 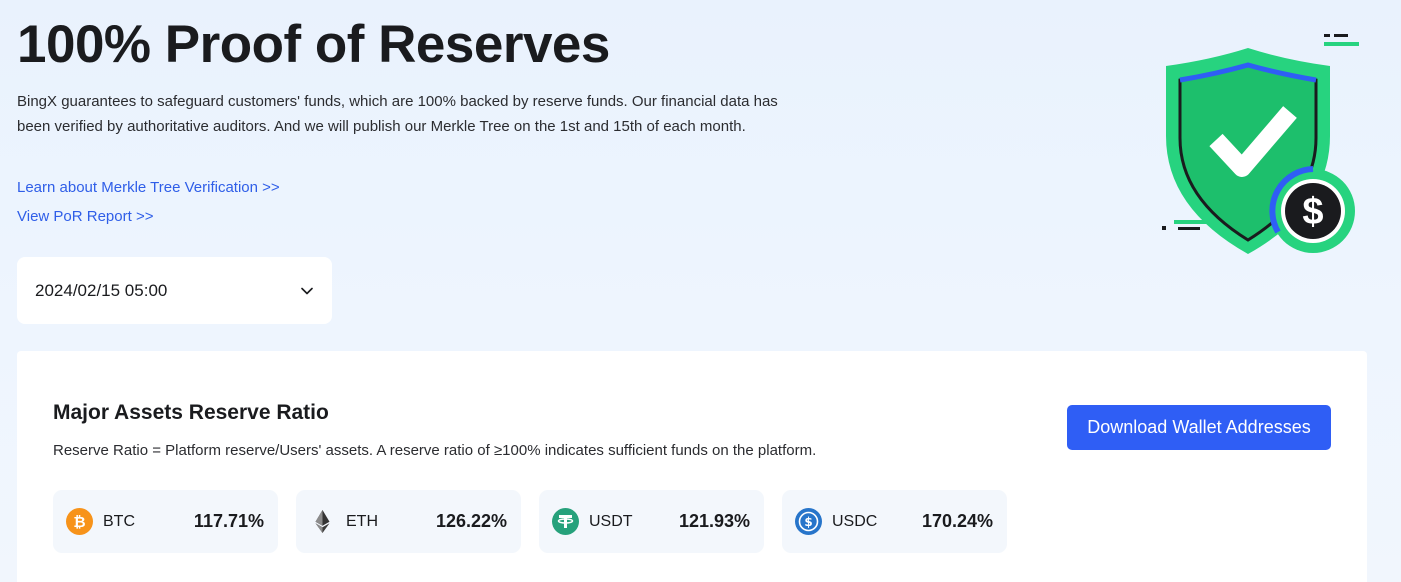 What do you see at coordinates (148, 187) in the screenshot?
I see `merkle-tree-link: Learn about Merkle Tree Verification >>` at bounding box center [148, 187].